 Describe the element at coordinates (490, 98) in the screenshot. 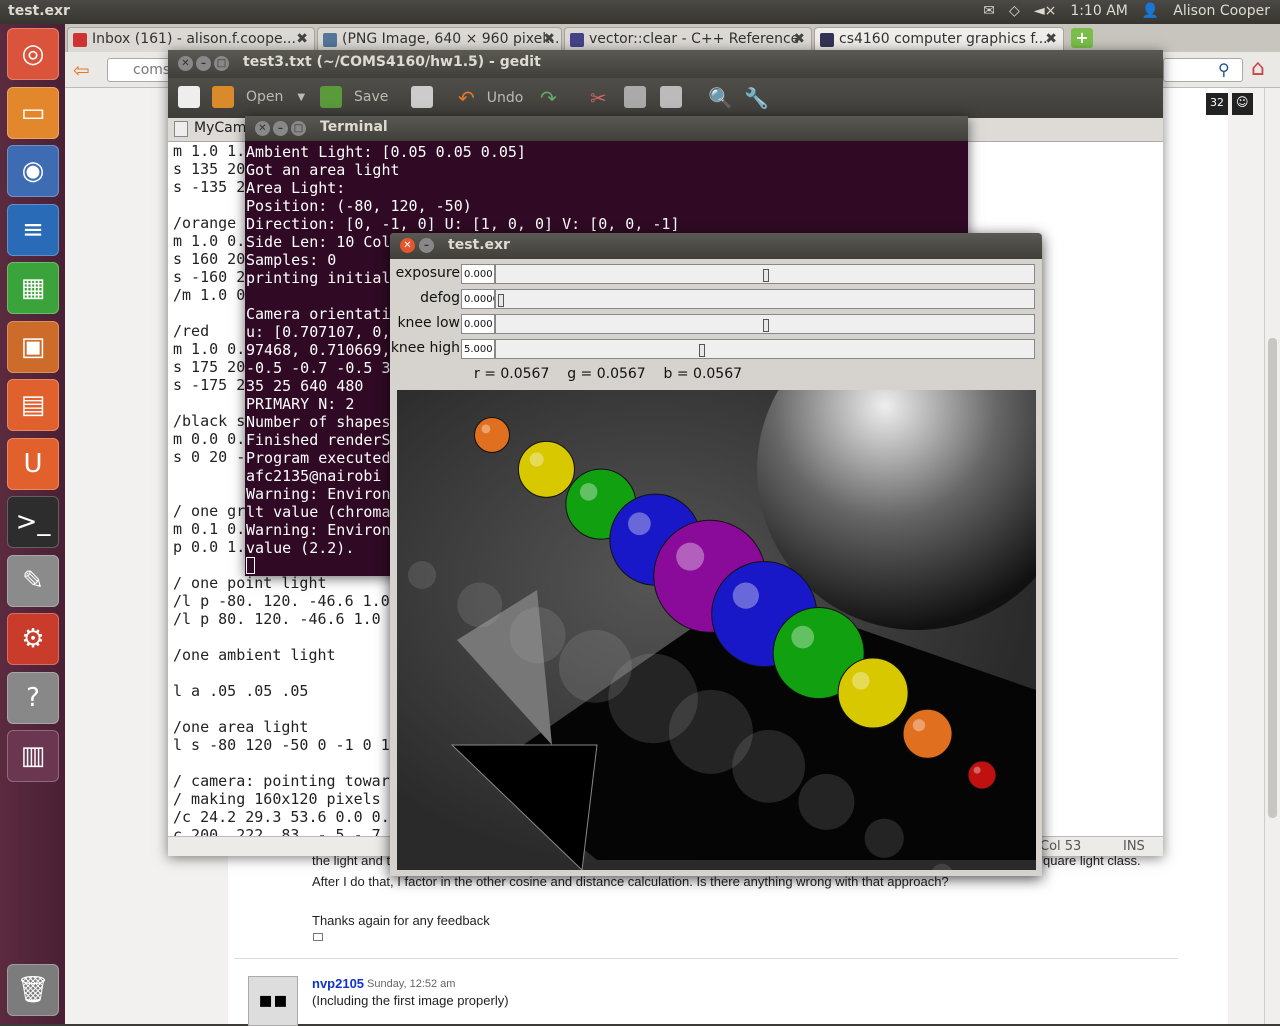

I see `undo-button: ↶ Undo` at that location.